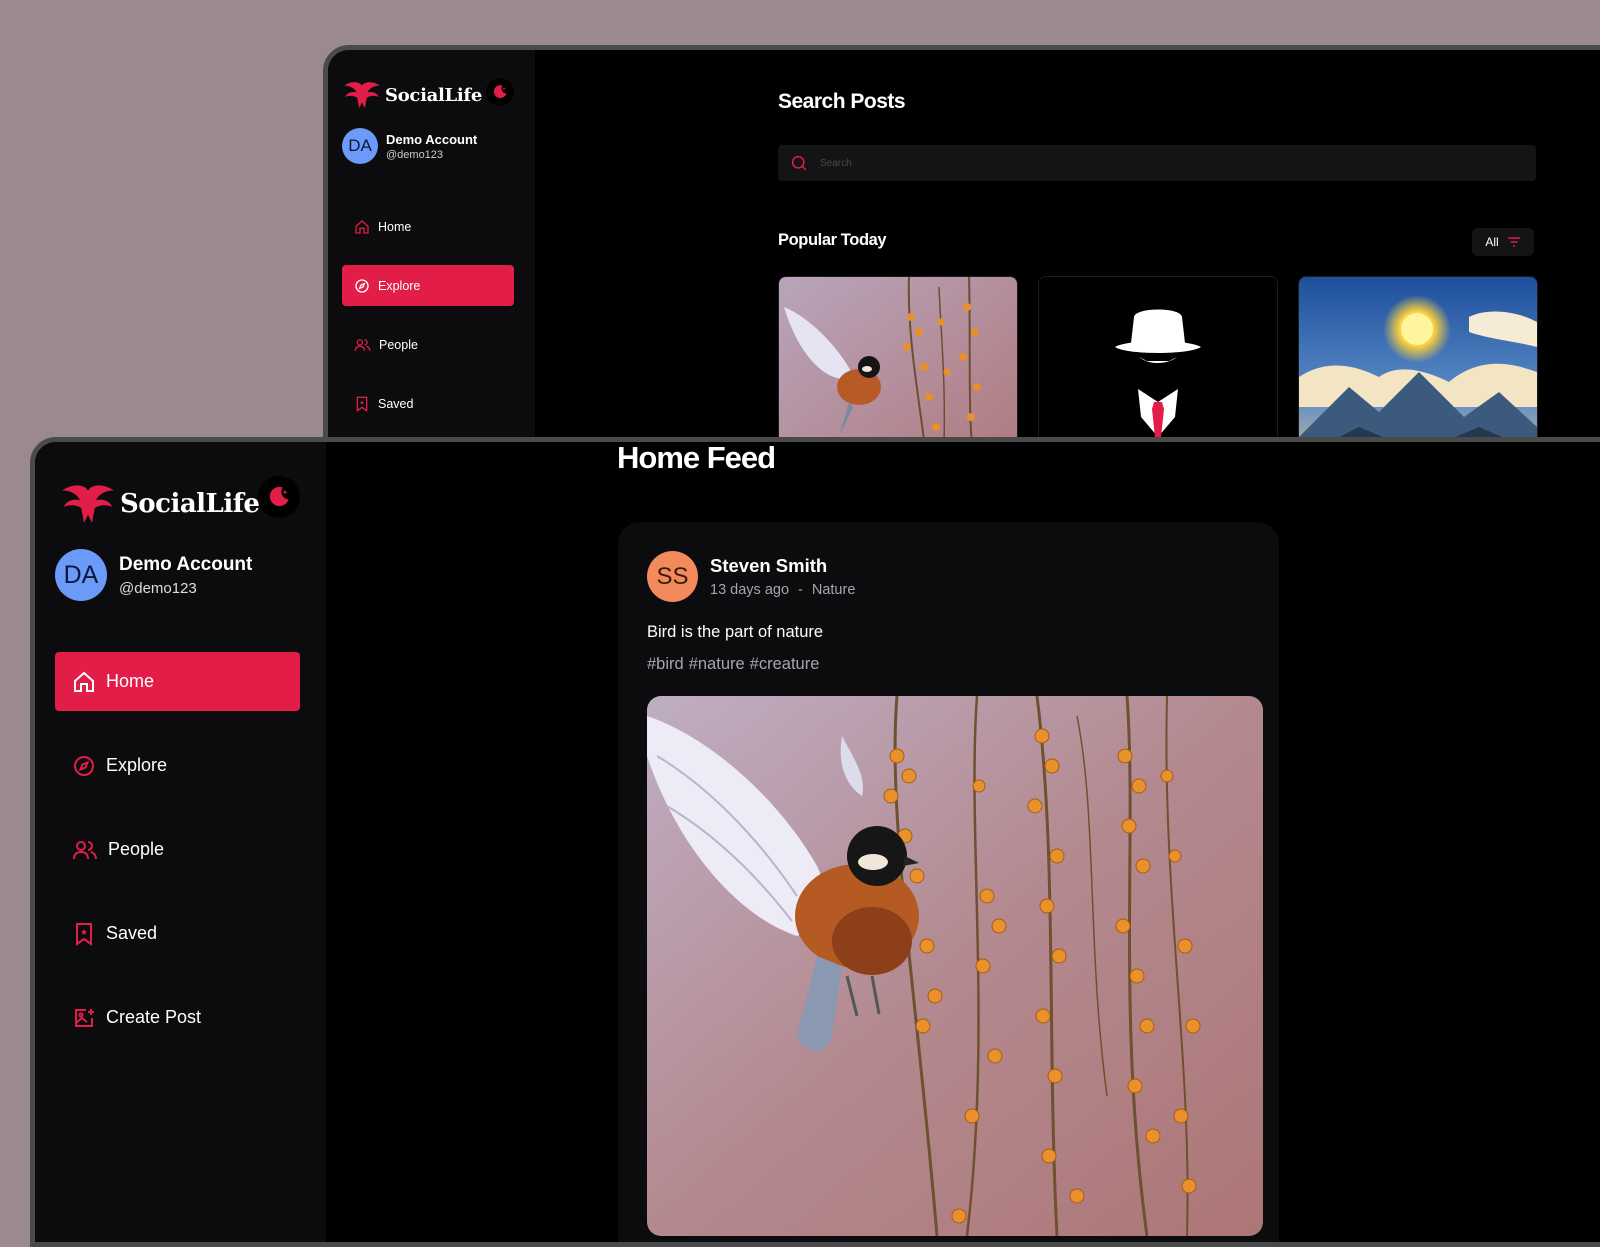 The height and width of the screenshot is (1247, 1600). I want to click on post-time: 13 days ago, so click(750, 590).